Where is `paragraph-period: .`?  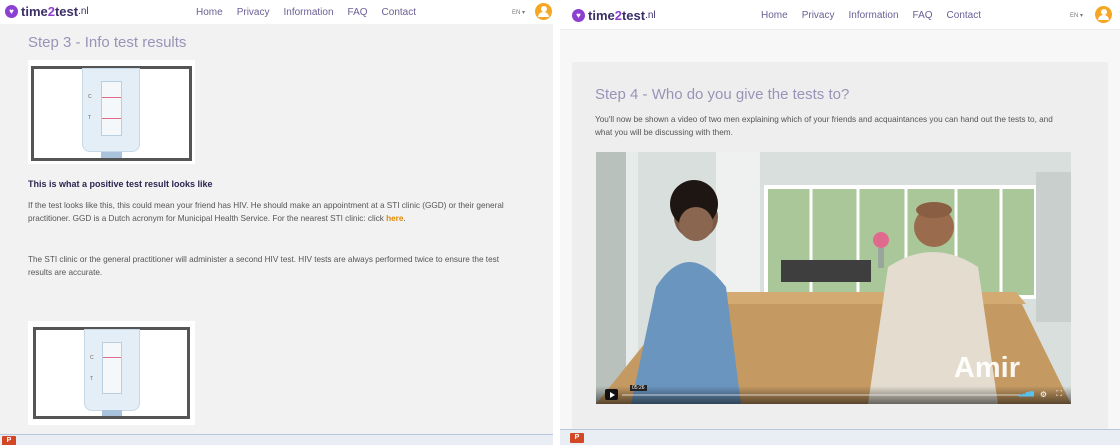 paragraph-period: . is located at coordinates (404, 218).